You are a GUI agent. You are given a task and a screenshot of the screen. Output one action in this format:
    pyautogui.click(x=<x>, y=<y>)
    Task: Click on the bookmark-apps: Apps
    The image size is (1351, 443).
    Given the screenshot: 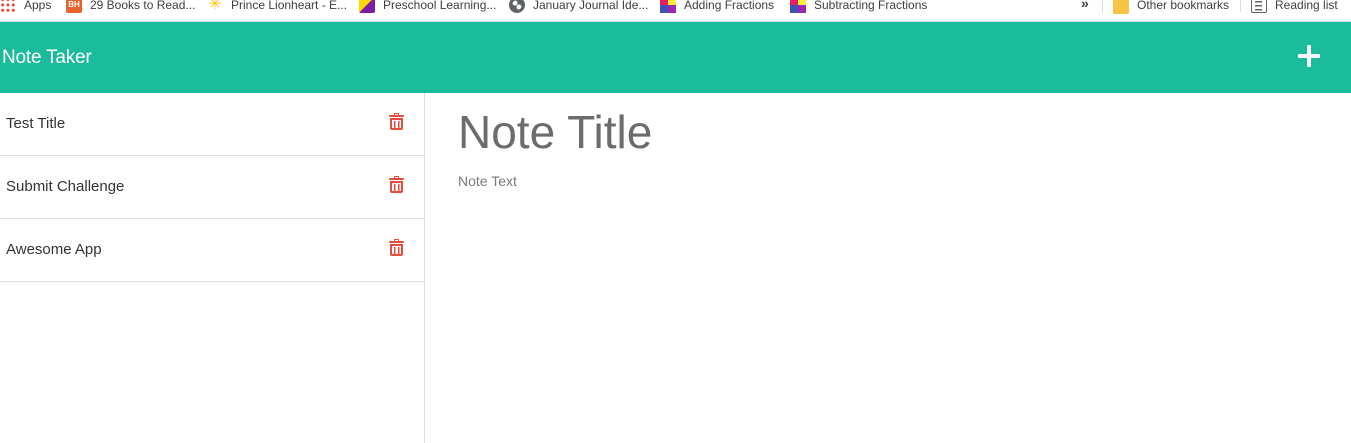 What is the action you would take?
    pyautogui.click(x=25, y=7)
    